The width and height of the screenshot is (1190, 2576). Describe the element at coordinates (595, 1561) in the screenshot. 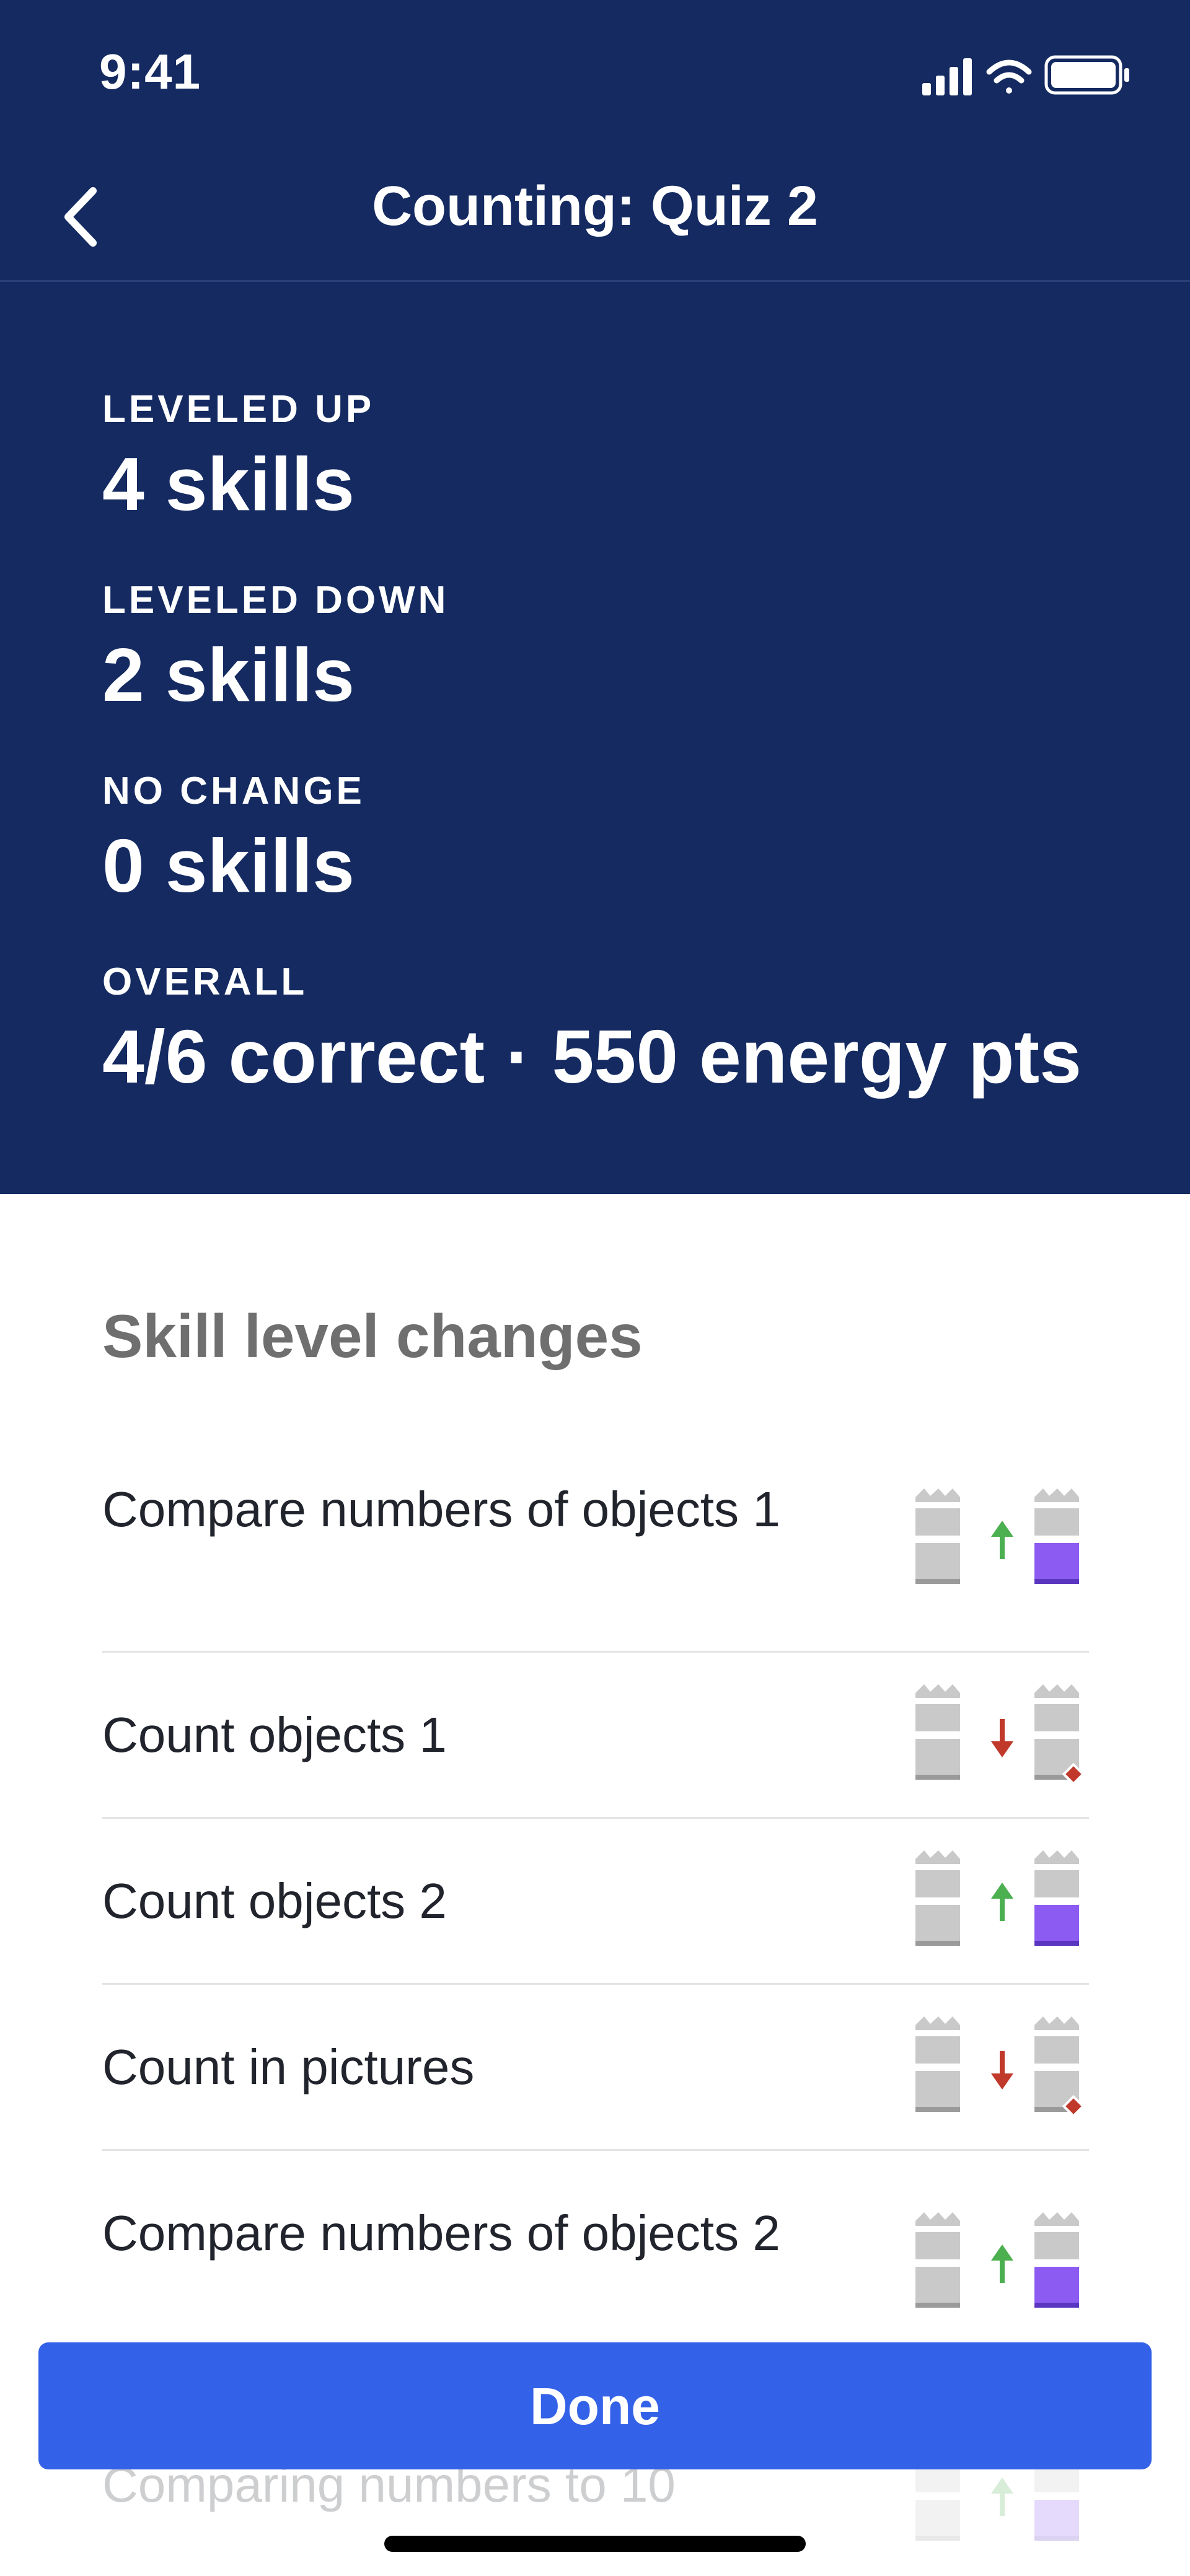

I see `skill-row: Compare numbers of objects 1` at that location.